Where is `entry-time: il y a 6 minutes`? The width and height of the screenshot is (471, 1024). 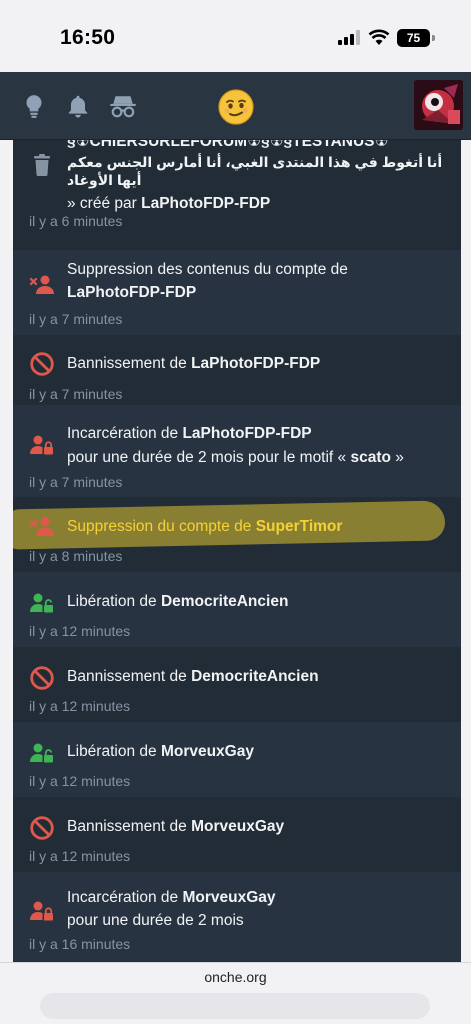
entry-time: il y a 6 minutes is located at coordinates (76, 221).